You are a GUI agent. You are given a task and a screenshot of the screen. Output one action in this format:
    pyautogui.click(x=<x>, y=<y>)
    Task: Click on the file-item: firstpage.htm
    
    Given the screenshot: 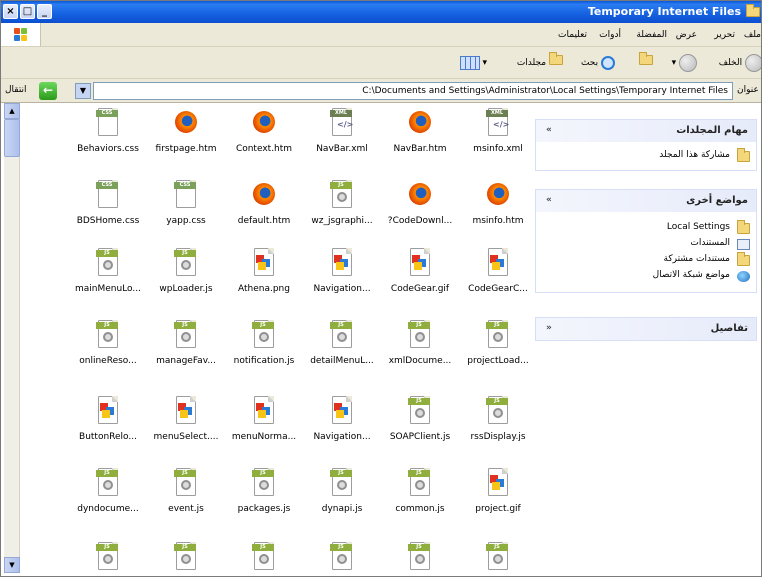 What is the action you would take?
    pyautogui.click(x=186, y=138)
    